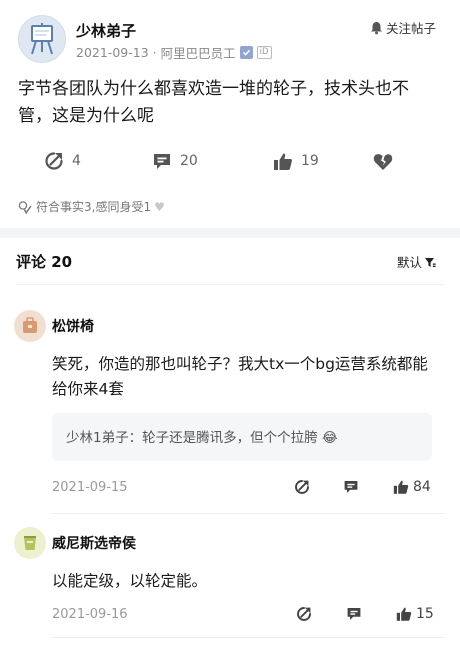 The width and height of the screenshot is (460, 650). Describe the element at coordinates (130, 581) in the screenshot. I see `comment-text: 以能定级，以轮定能。` at that location.